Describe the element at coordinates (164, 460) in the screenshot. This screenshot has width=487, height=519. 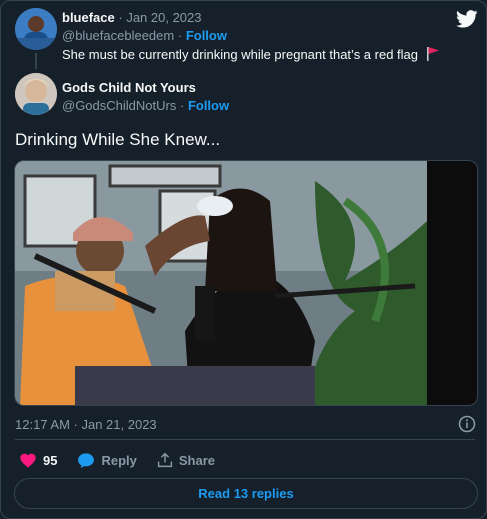
I see `share-icon` at that location.